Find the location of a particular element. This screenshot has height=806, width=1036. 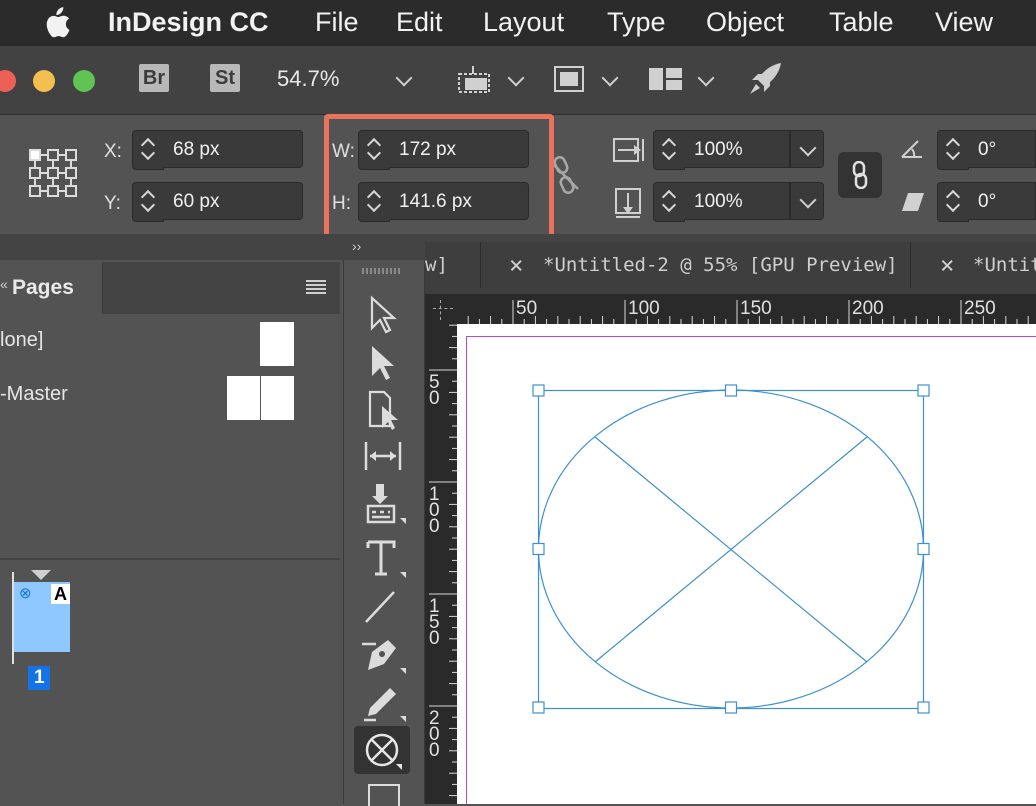

constrain-scale-button is located at coordinates (860, 175).